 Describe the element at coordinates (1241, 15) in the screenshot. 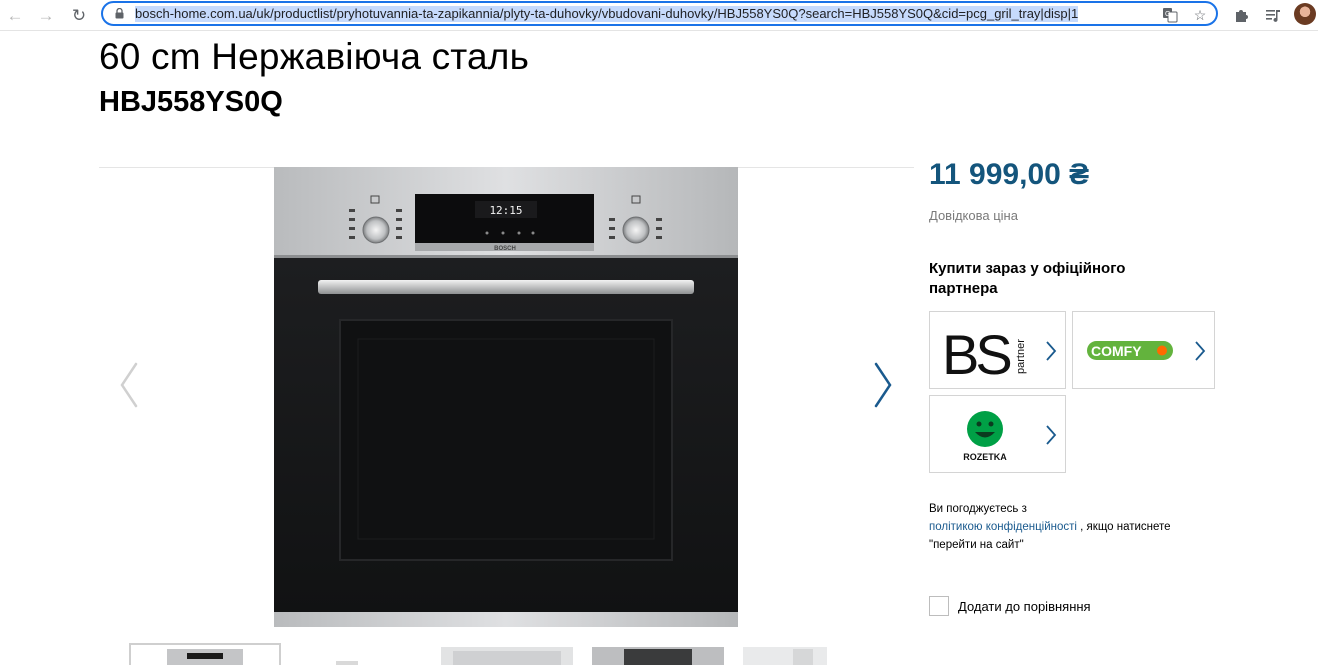

I see `extensions-icon` at that location.